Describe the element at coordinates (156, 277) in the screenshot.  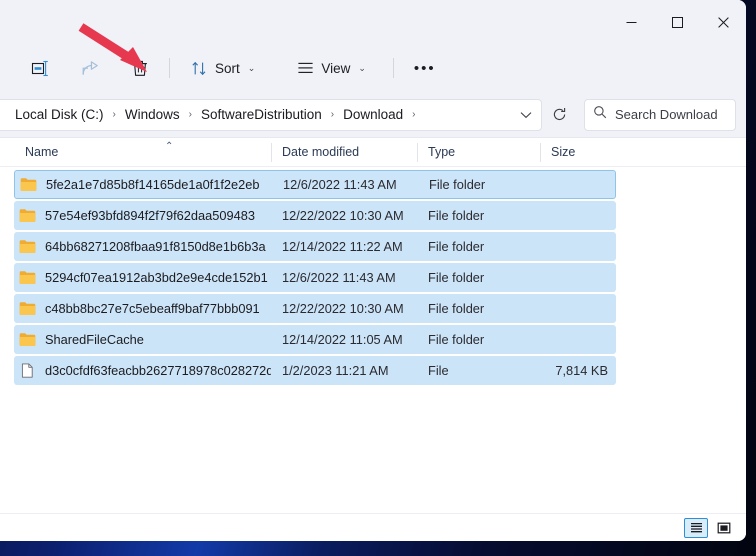
I see `file-name-label: 5294cf07ea1912ab3bd2e9e4cde152b1` at that location.